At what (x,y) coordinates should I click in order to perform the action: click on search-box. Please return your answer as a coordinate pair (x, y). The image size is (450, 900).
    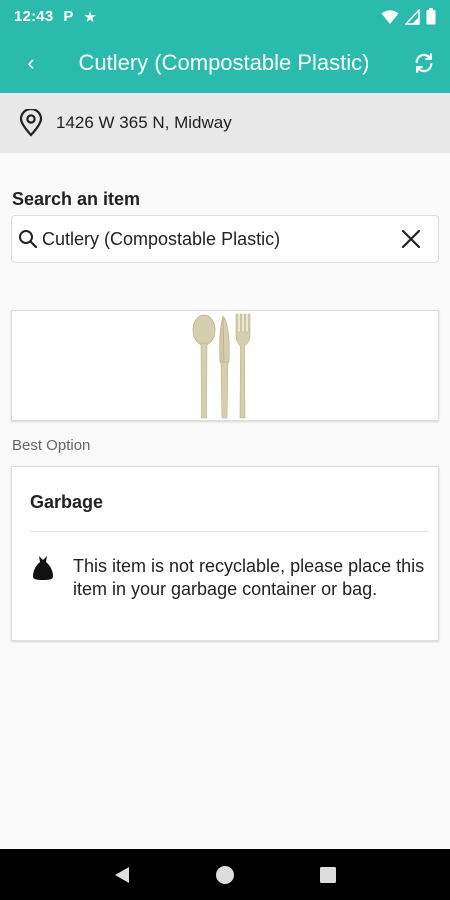
    Looking at the image, I should click on (225, 239).